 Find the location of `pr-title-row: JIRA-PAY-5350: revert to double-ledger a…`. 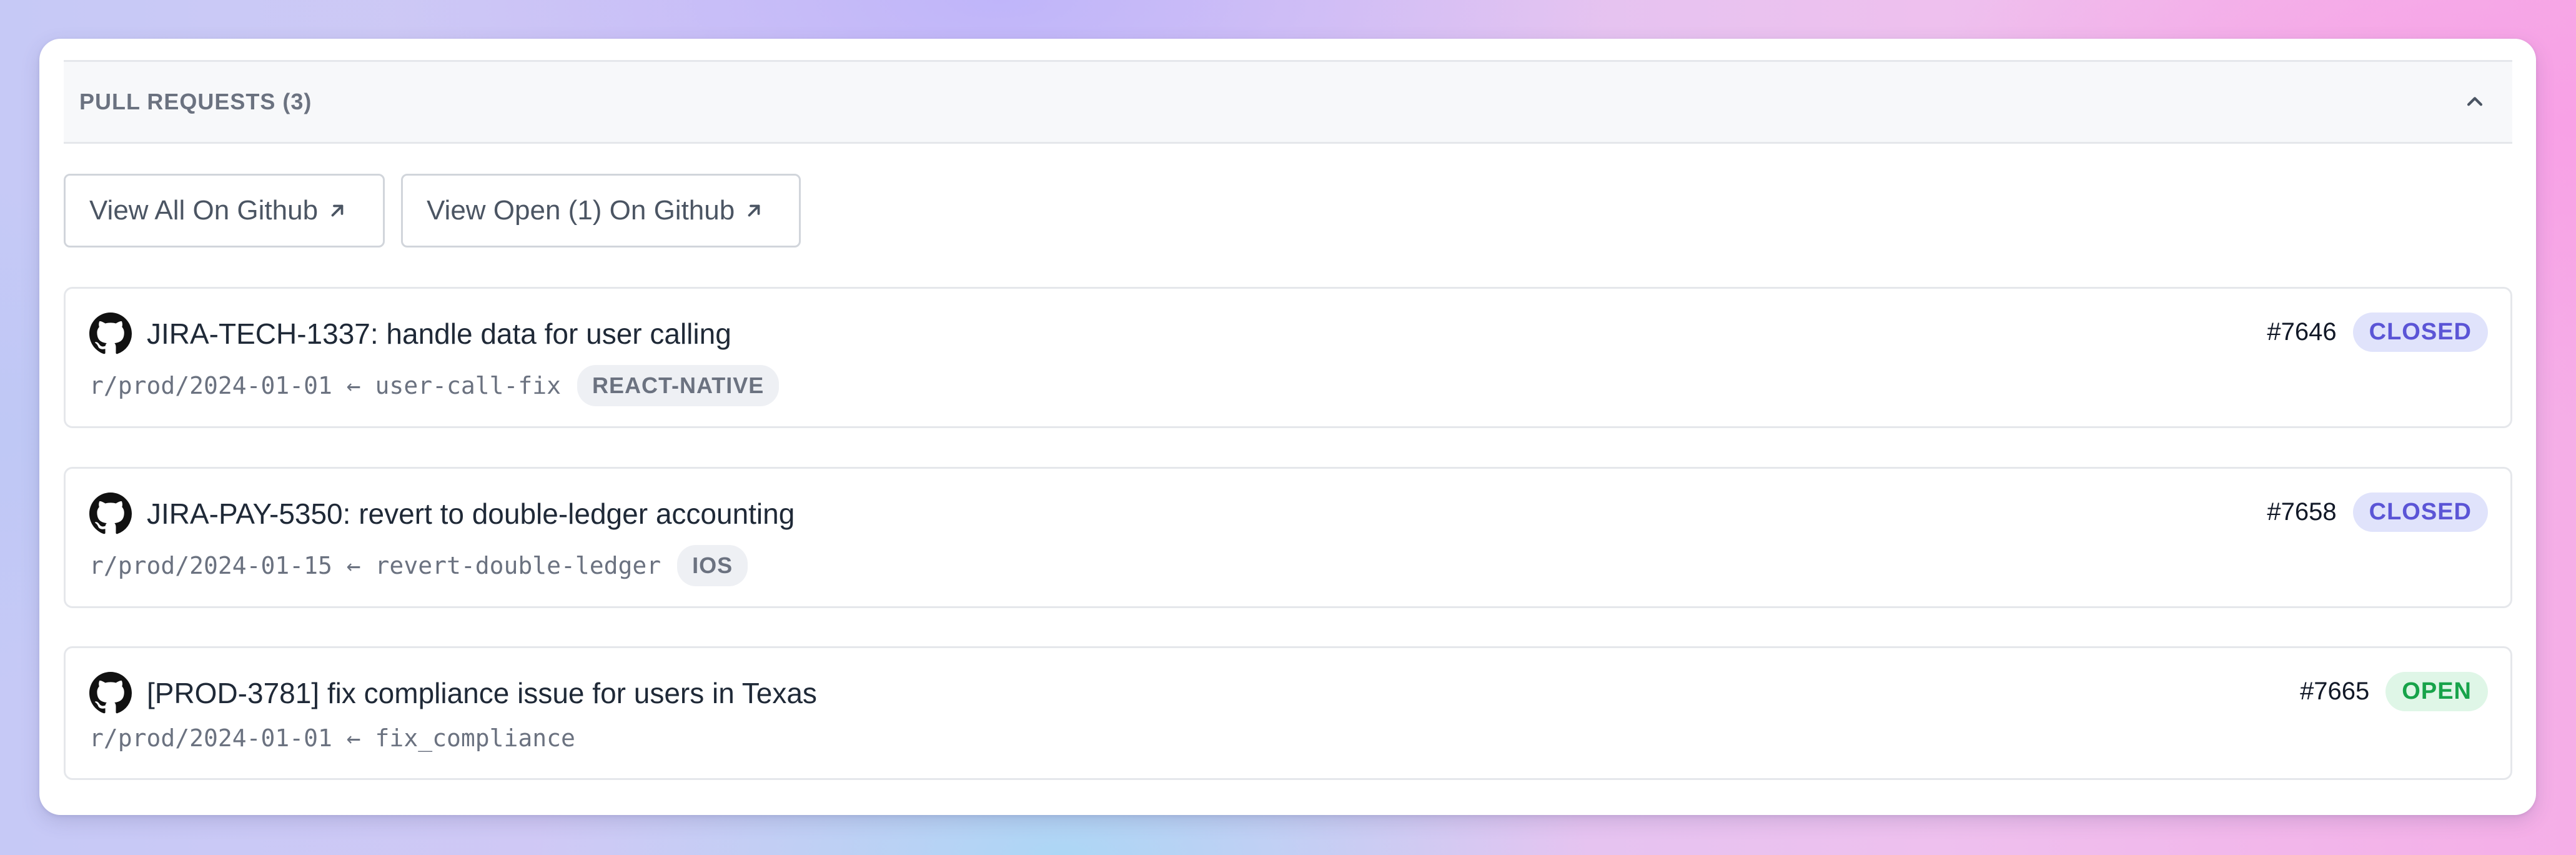

pr-title-row: JIRA-PAY-5350: revert to double-ledger a… is located at coordinates (442, 513).